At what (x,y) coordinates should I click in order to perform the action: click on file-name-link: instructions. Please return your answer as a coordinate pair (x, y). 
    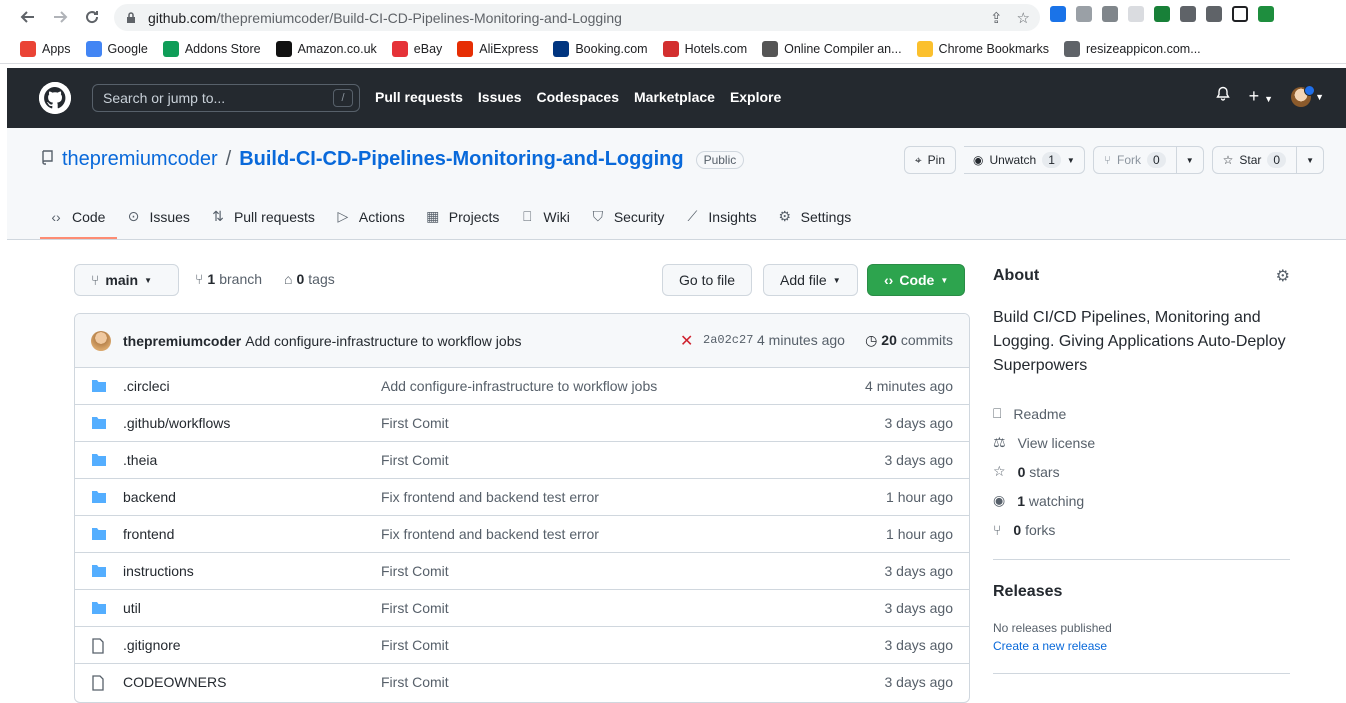
    Looking at the image, I should click on (158, 571).